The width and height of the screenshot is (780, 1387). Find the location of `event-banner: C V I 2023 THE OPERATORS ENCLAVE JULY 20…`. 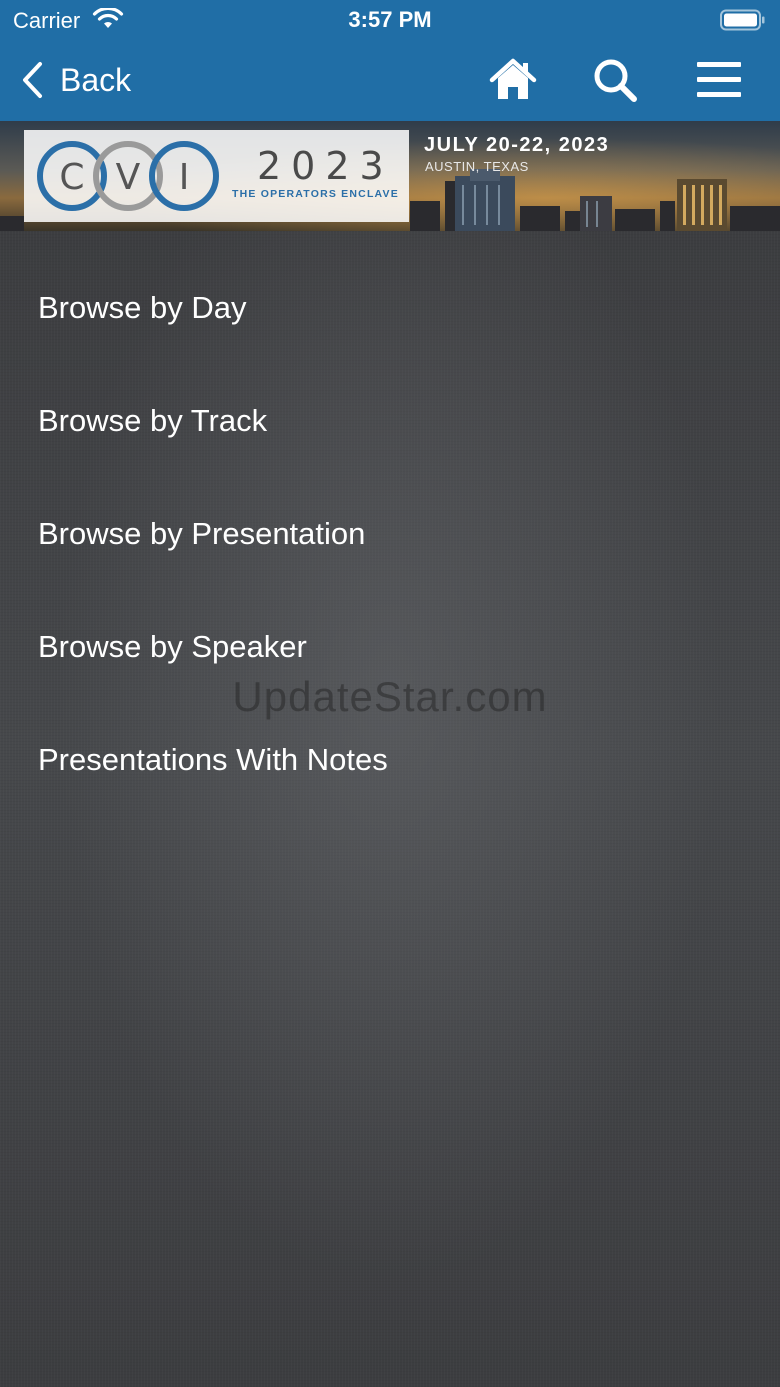

event-banner: C V I 2023 THE OPERATORS ENCLAVE JULY 20… is located at coordinates (390, 176).